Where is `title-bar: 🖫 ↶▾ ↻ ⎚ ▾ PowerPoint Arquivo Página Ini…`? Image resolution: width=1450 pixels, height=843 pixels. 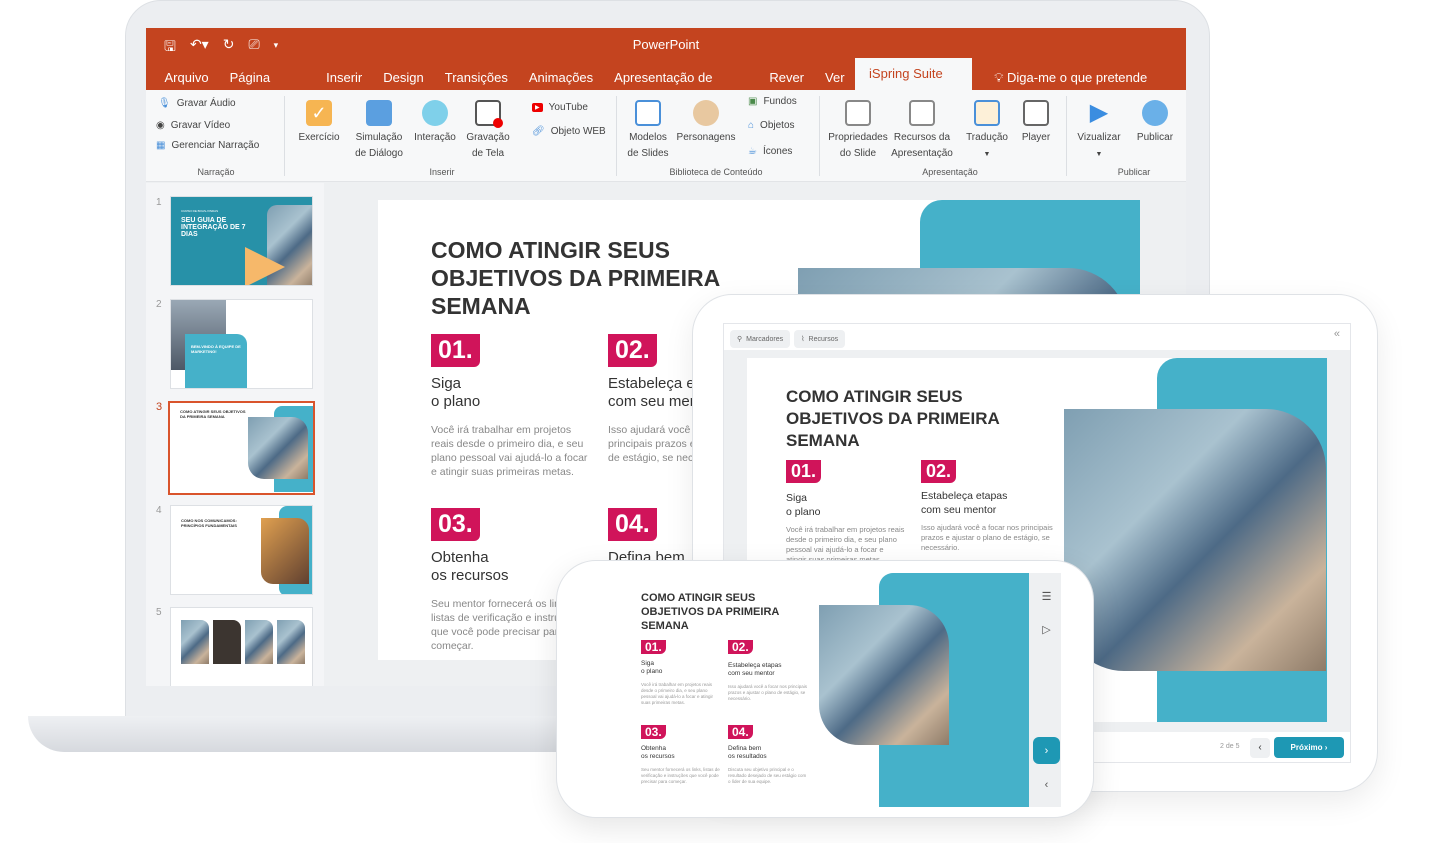
title-bar: 🖫 ↶▾ ↻ ⎚ ▾ PowerPoint Arquivo Página Ini… is located at coordinates (666, 70).